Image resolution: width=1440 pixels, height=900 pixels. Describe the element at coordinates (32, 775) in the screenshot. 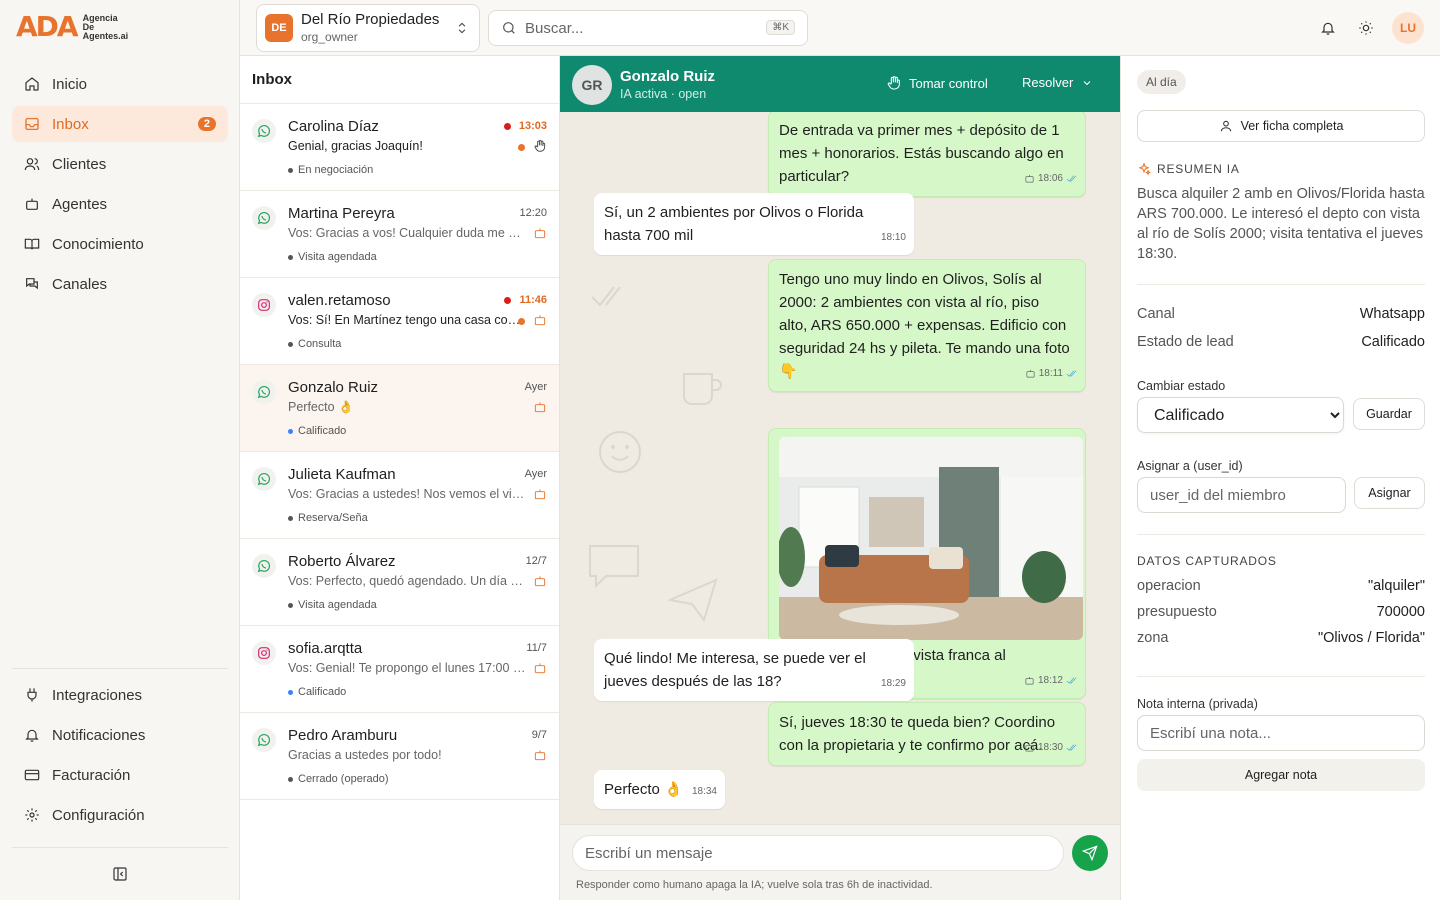

I see `card-icon` at that location.